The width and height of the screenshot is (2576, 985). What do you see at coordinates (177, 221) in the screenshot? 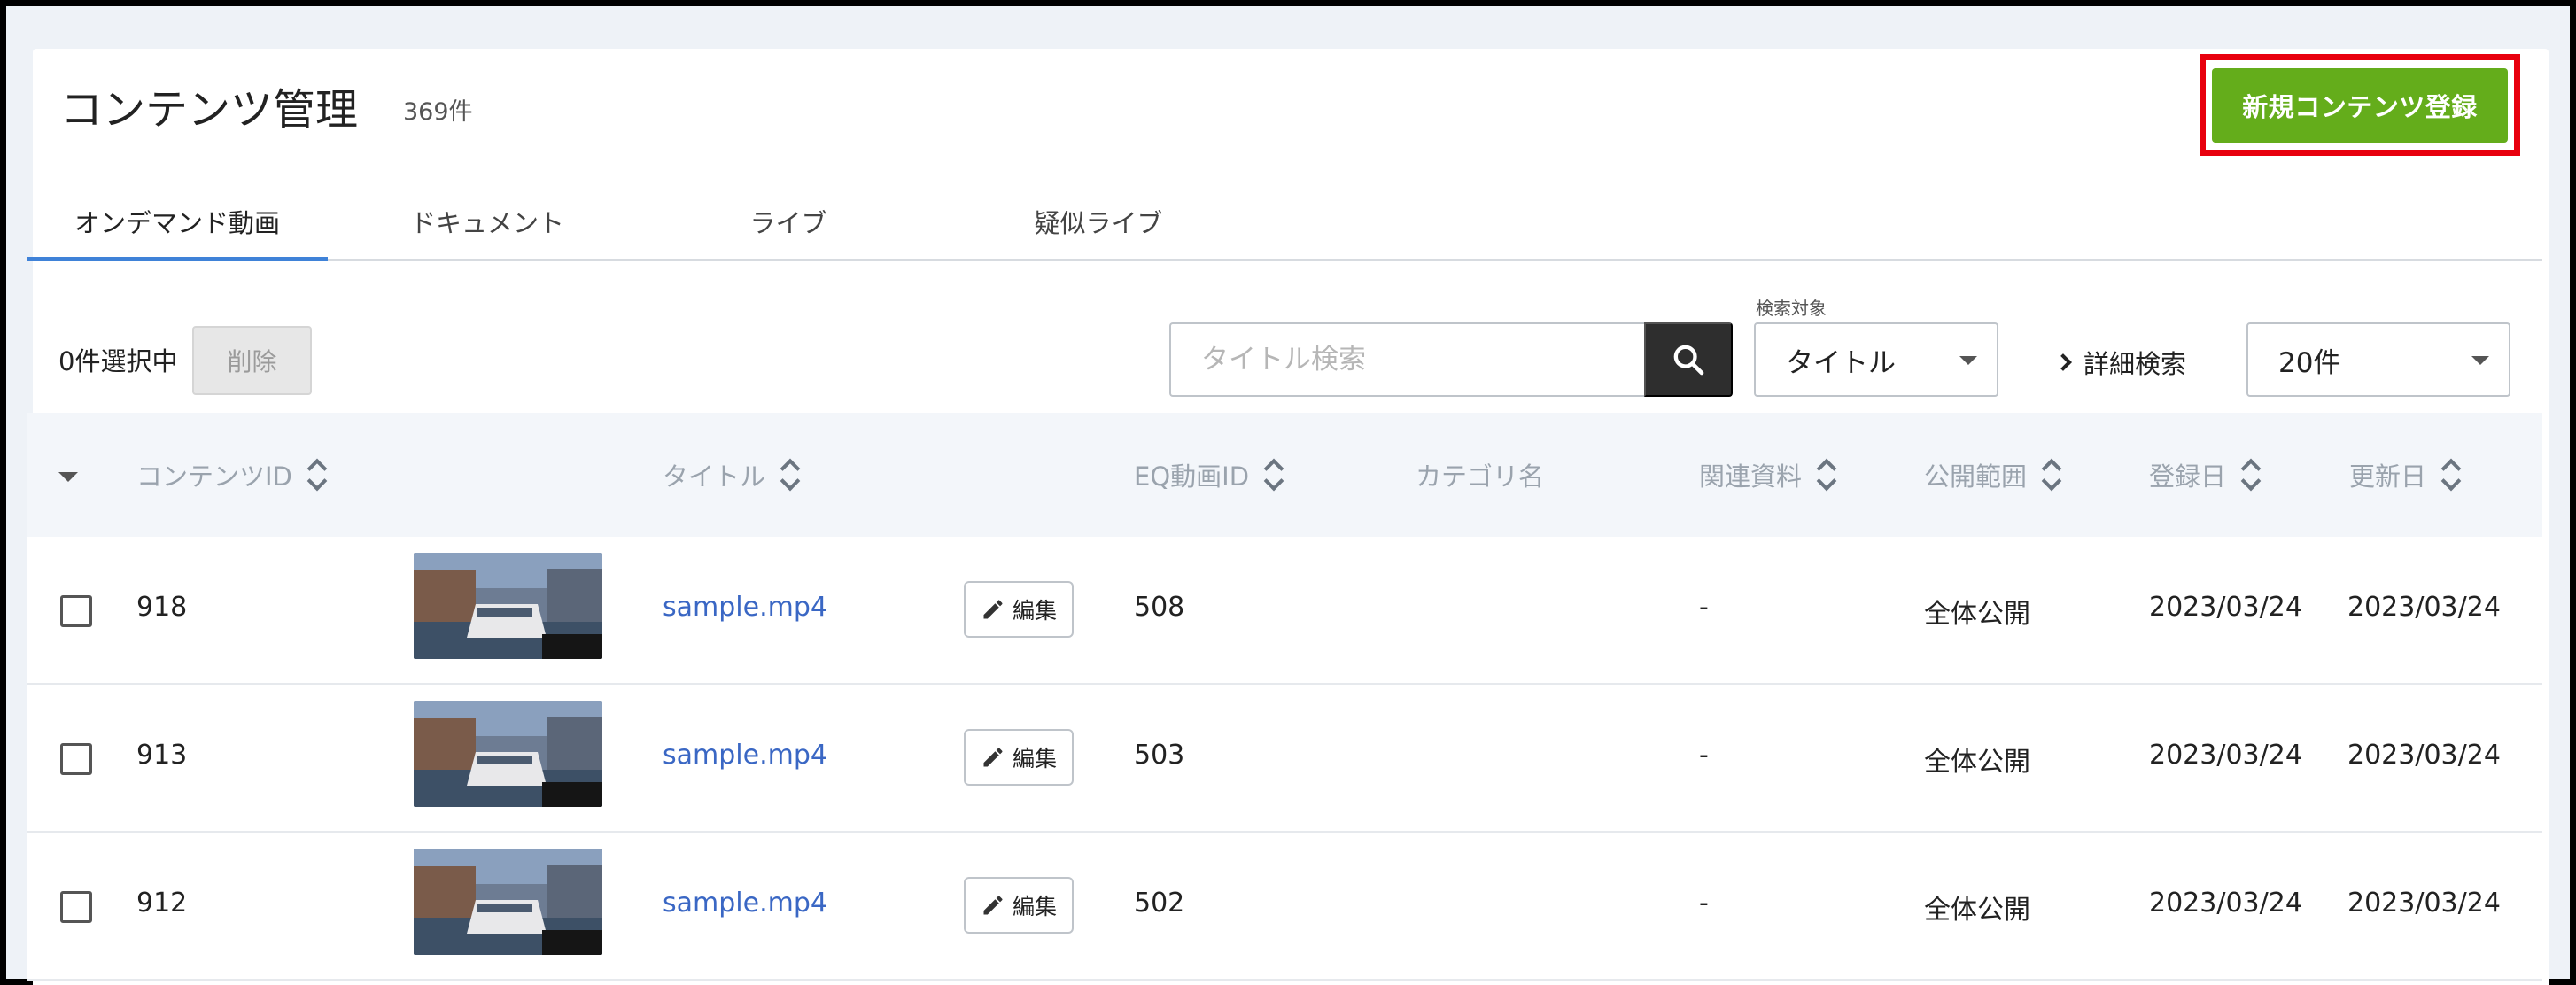
I see `tab-on-demand-video: オンデマンド動画` at bounding box center [177, 221].